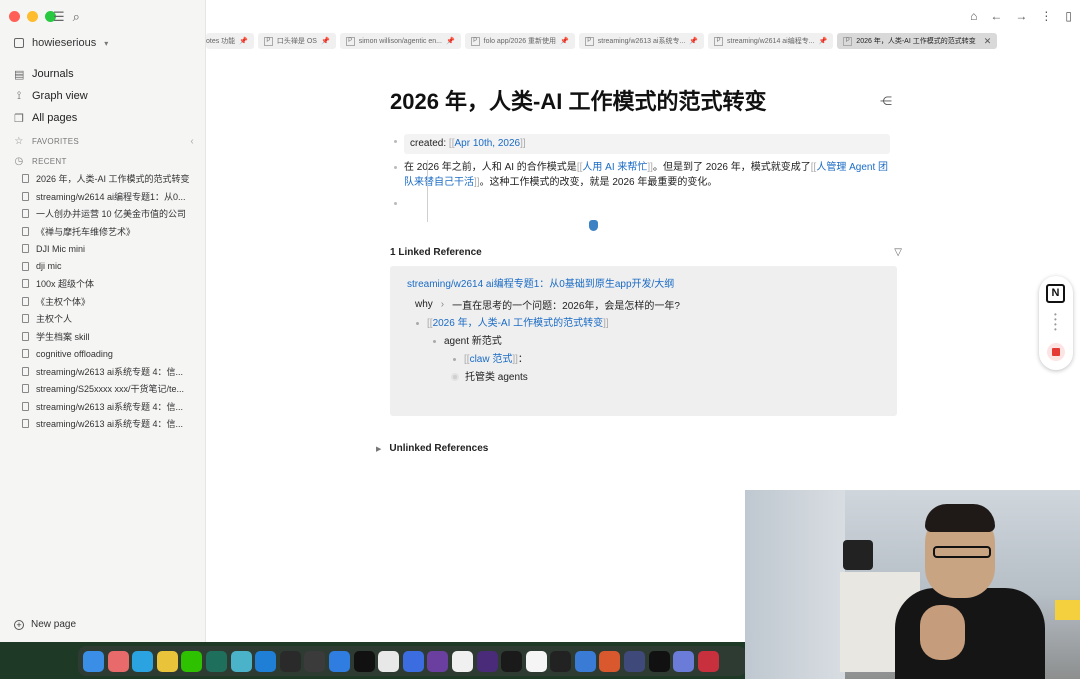 This screenshot has width=1080, height=679. I want to click on filter-icon: ▽, so click(898, 252).